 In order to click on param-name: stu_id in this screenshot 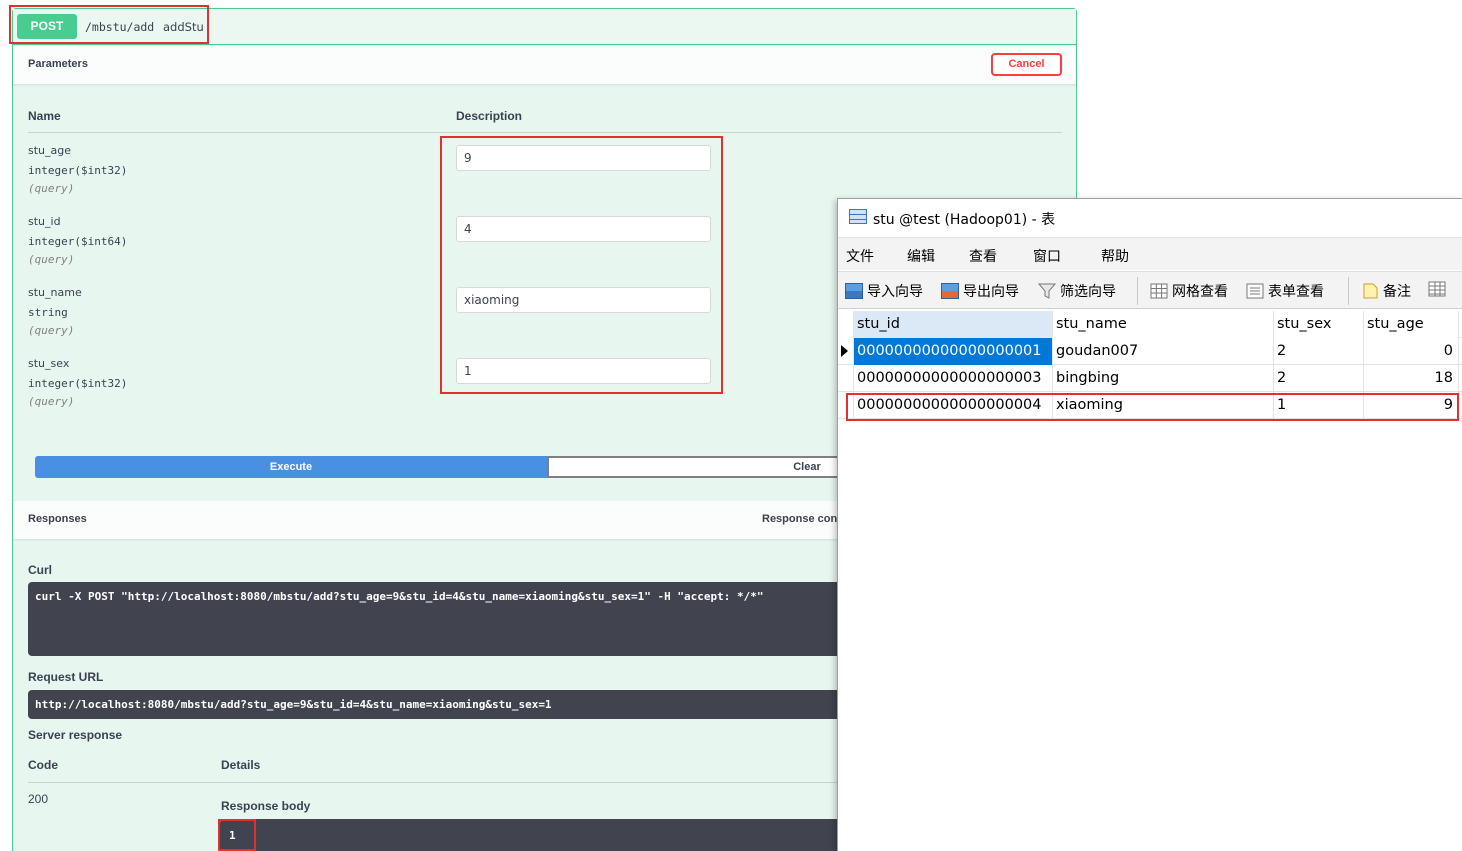, I will do `click(44, 221)`.